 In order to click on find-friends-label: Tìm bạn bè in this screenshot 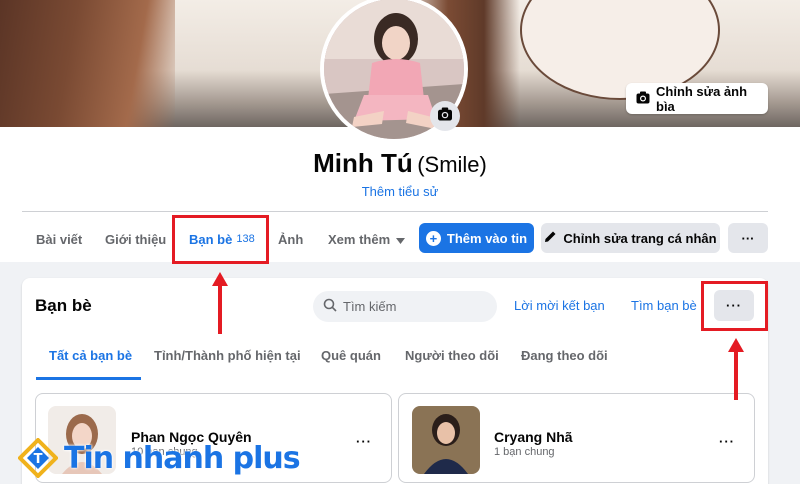, I will do `click(664, 305)`.